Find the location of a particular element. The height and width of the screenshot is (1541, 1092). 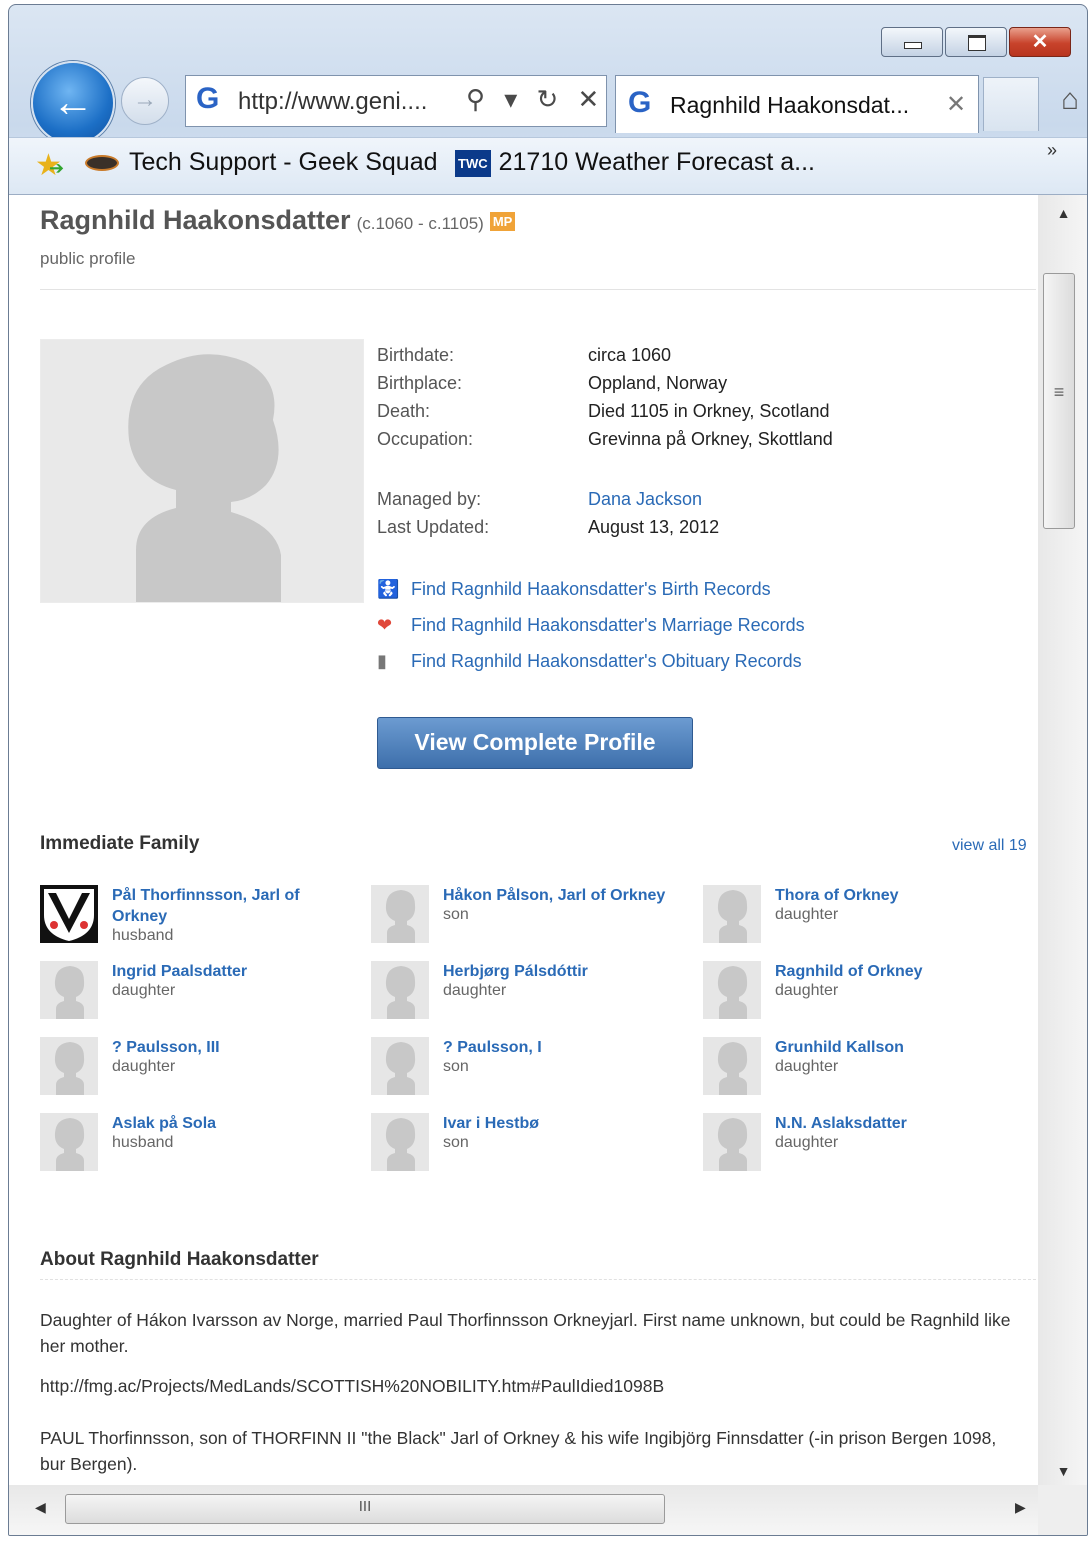

family-member: N.N. Aslaksdatter daughter is located at coordinates (863, 1144).